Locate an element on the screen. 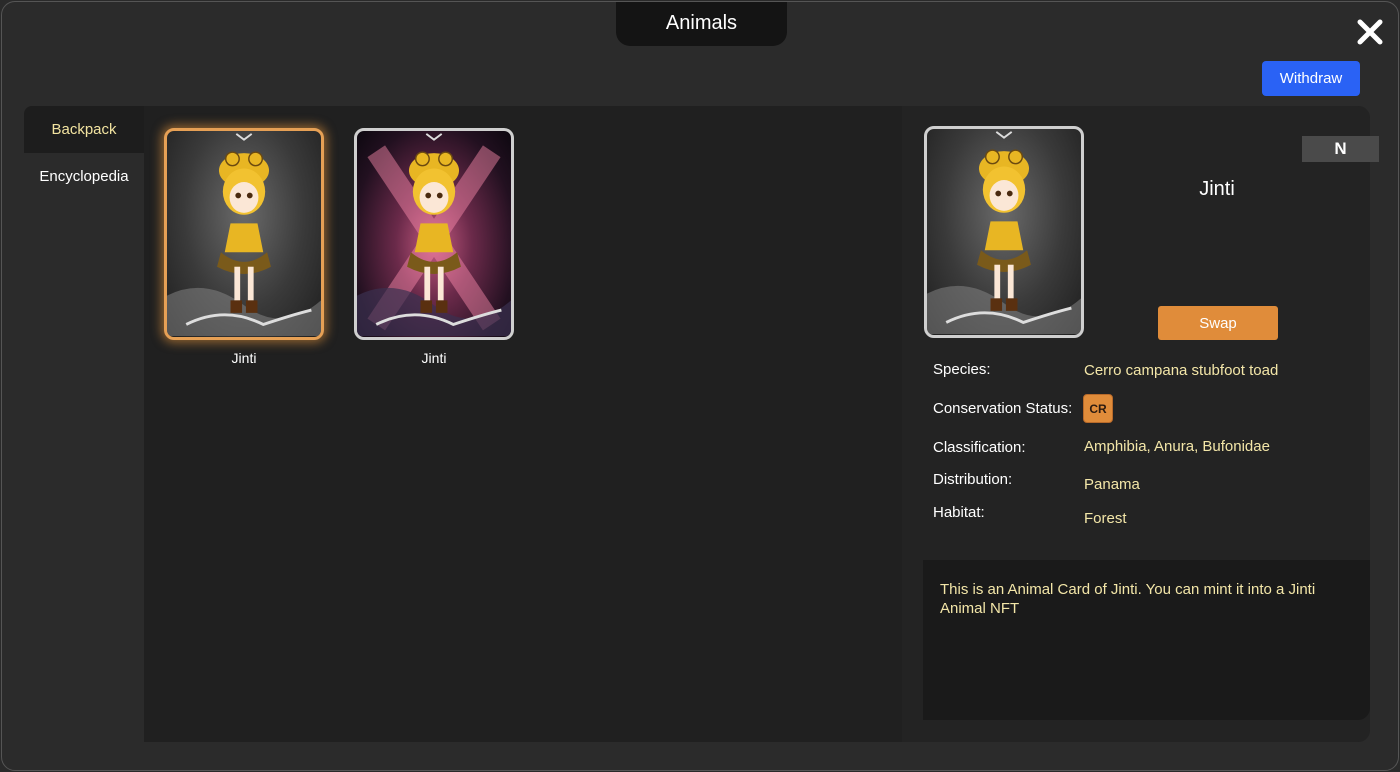  tab-backpack: Backpack is located at coordinates (84, 129).